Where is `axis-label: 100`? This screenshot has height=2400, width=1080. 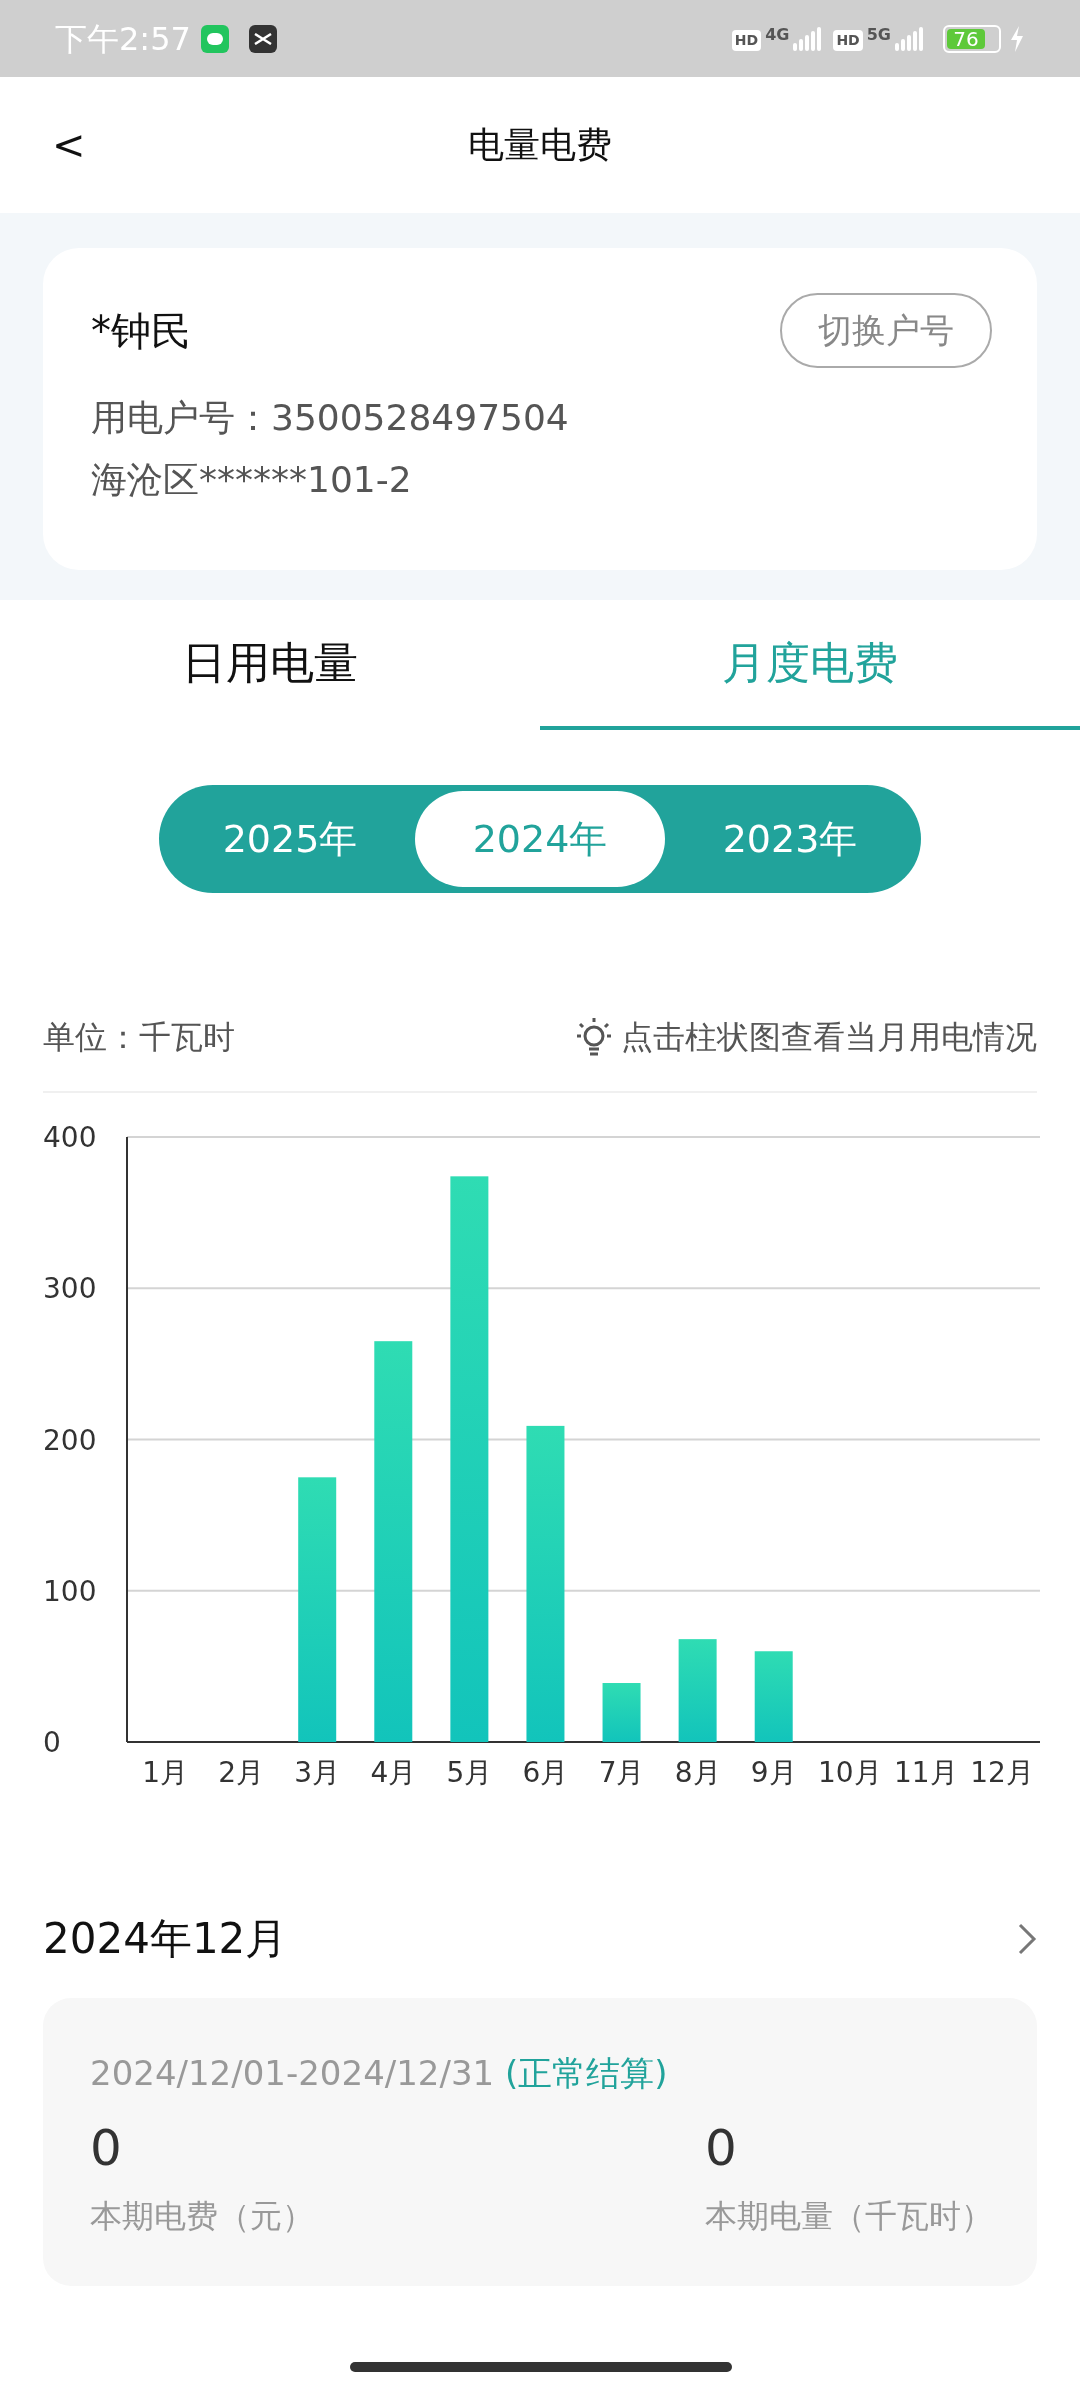 axis-label: 100 is located at coordinates (70, 1591).